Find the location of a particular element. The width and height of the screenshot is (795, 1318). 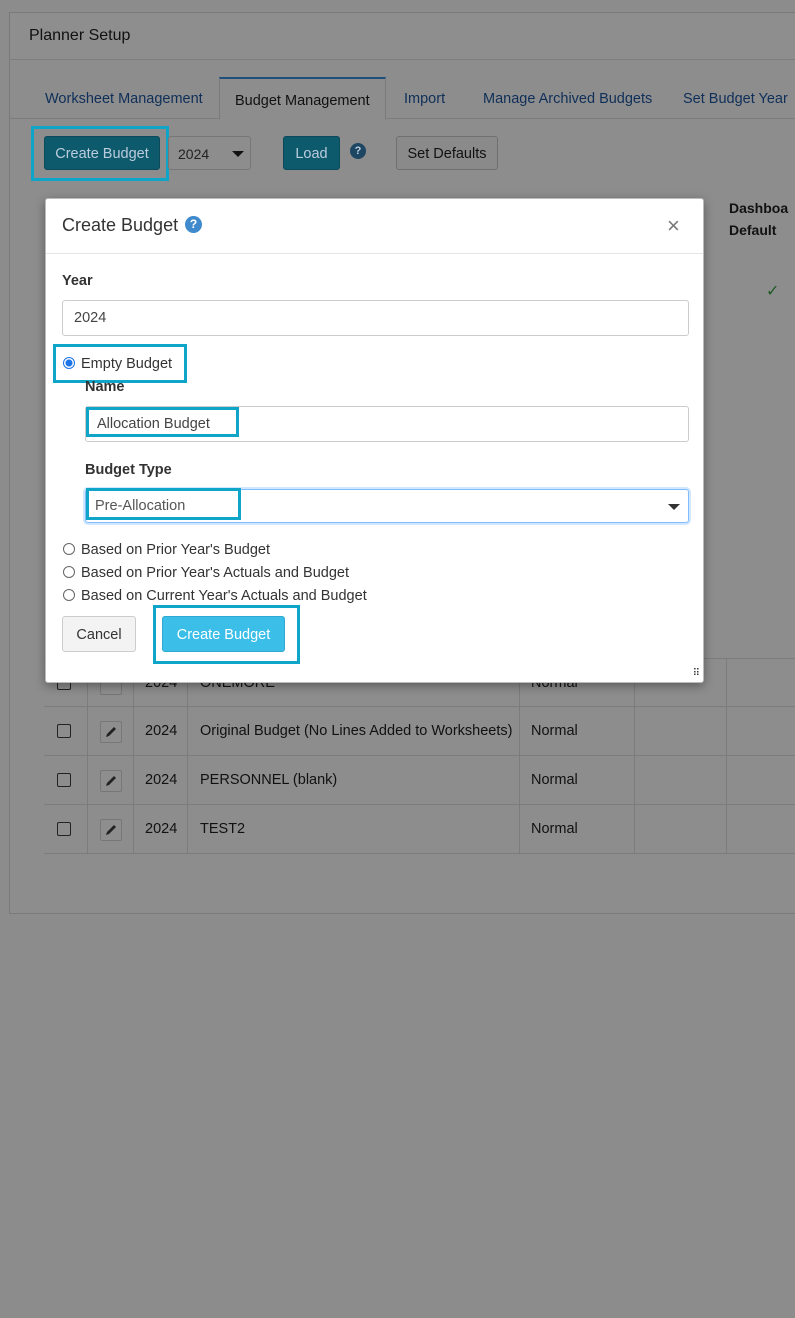

tab-import: Import is located at coordinates (424, 97).